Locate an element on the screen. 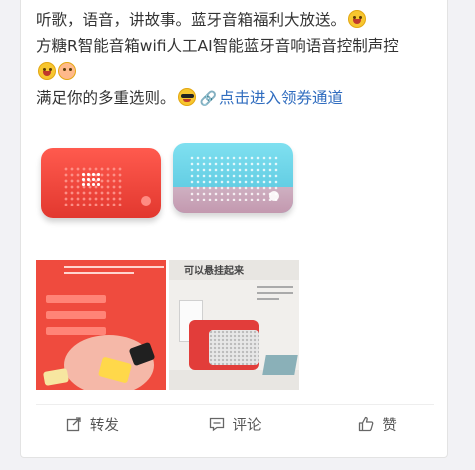 Image resolution: width=475 pixels, height=470 pixels. post-line-3: 满足你的多重选则。 🔗 点击进入领券通道 is located at coordinates (238, 98).